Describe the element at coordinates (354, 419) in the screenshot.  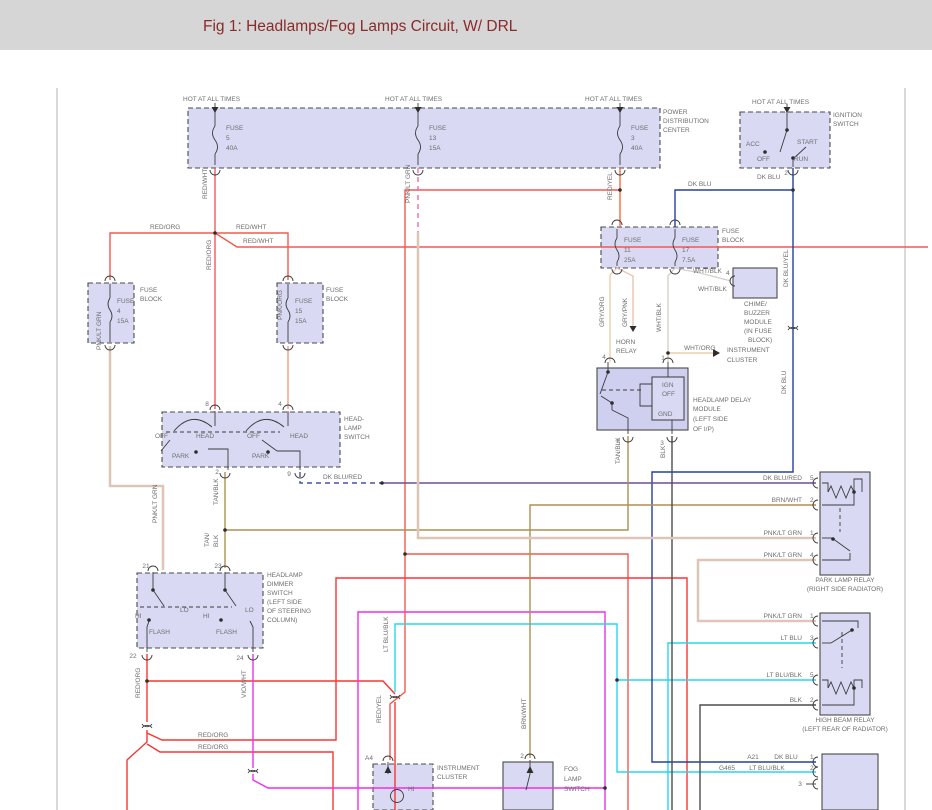
I see `label-head: HEAD-` at that location.